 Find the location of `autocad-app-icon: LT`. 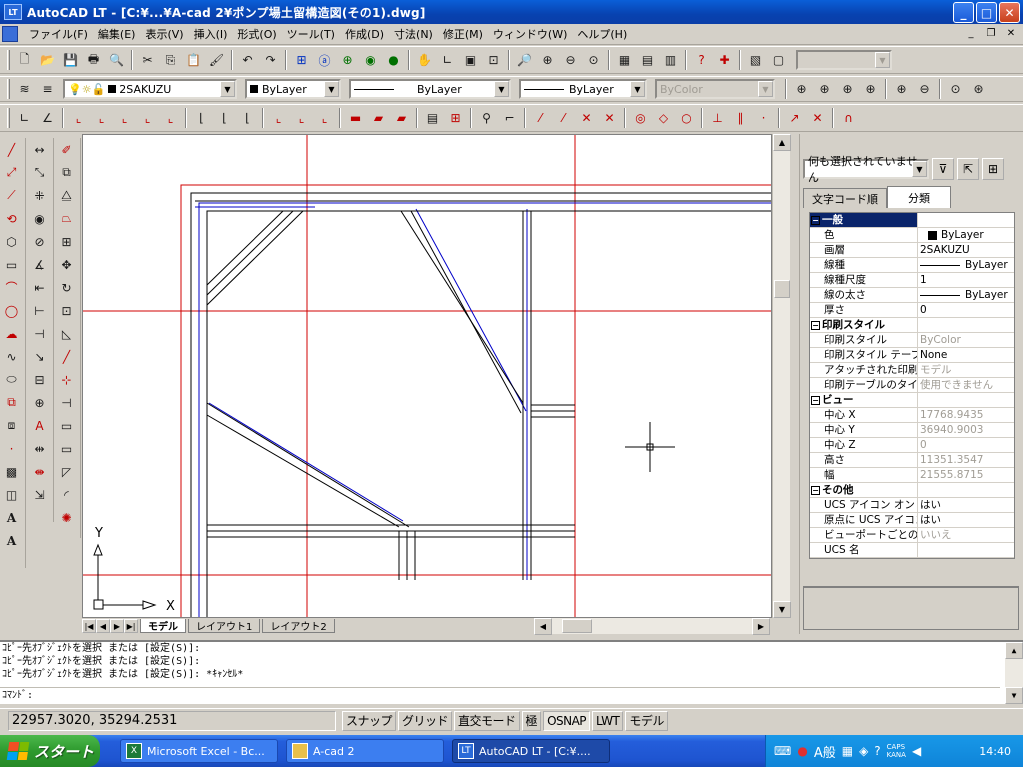

autocad-app-icon: LT is located at coordinates (13, 12).